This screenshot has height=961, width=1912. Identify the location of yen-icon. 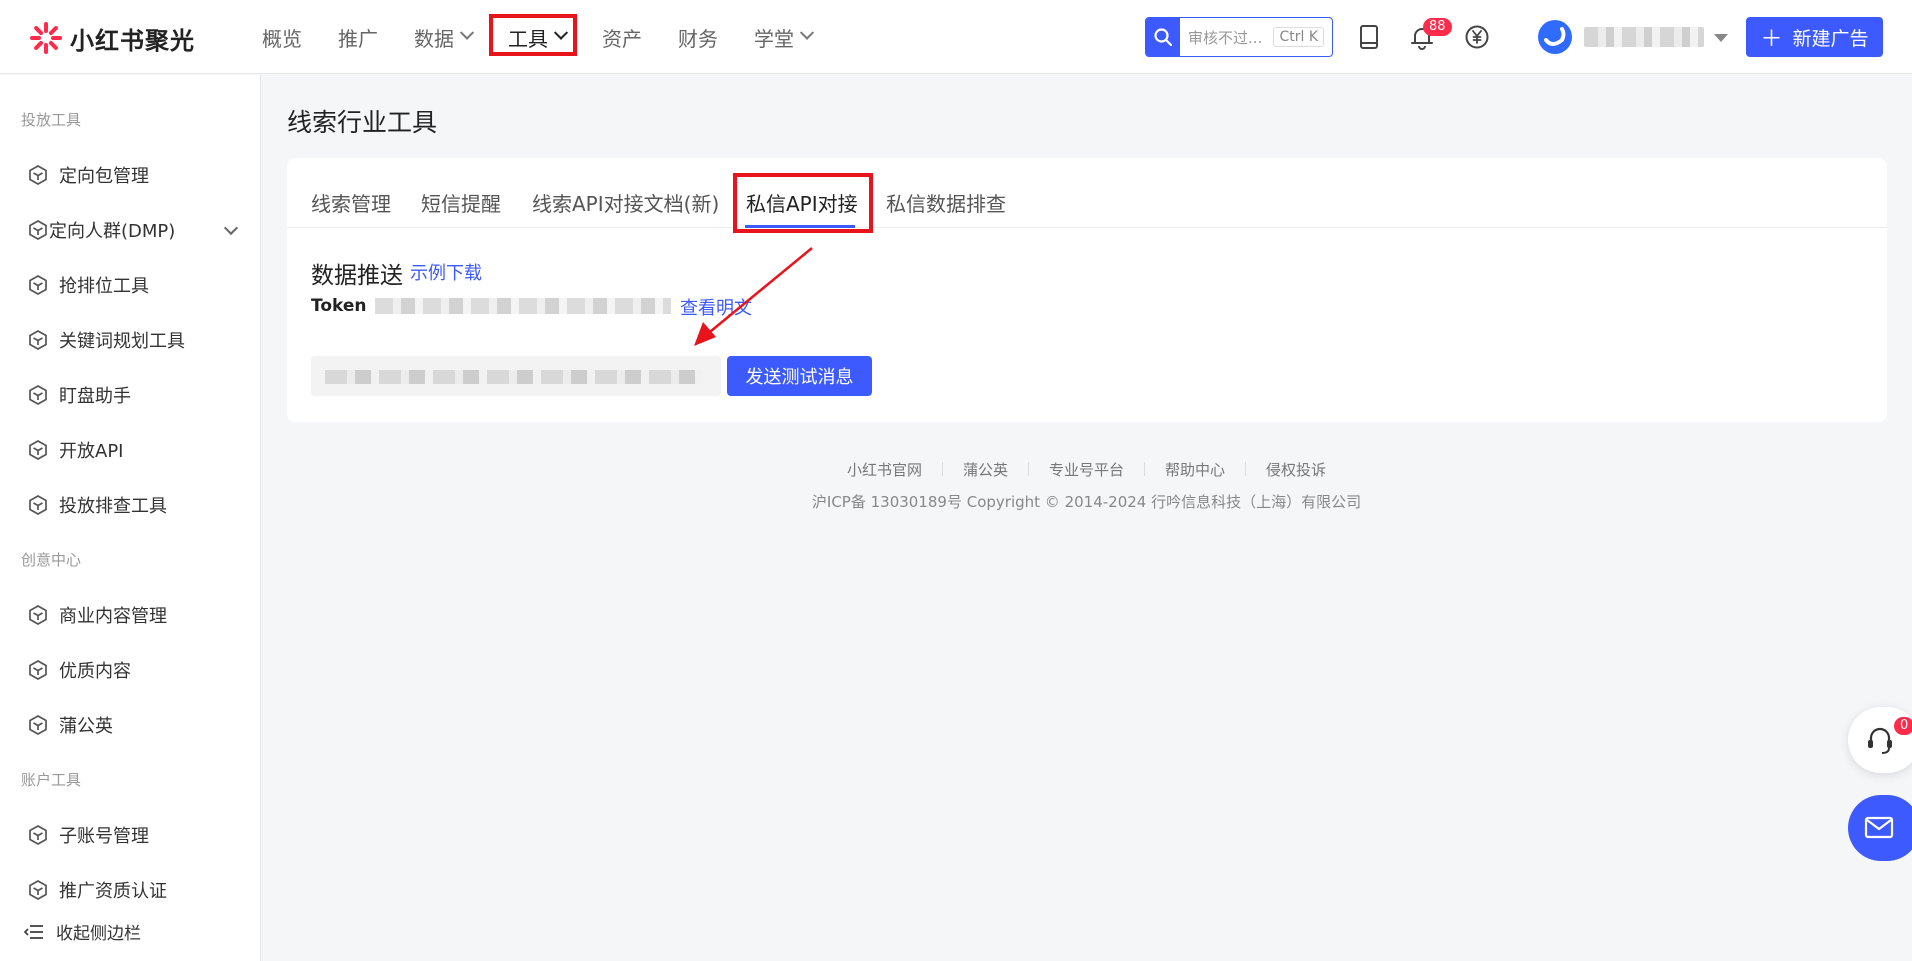
(1477, 37).